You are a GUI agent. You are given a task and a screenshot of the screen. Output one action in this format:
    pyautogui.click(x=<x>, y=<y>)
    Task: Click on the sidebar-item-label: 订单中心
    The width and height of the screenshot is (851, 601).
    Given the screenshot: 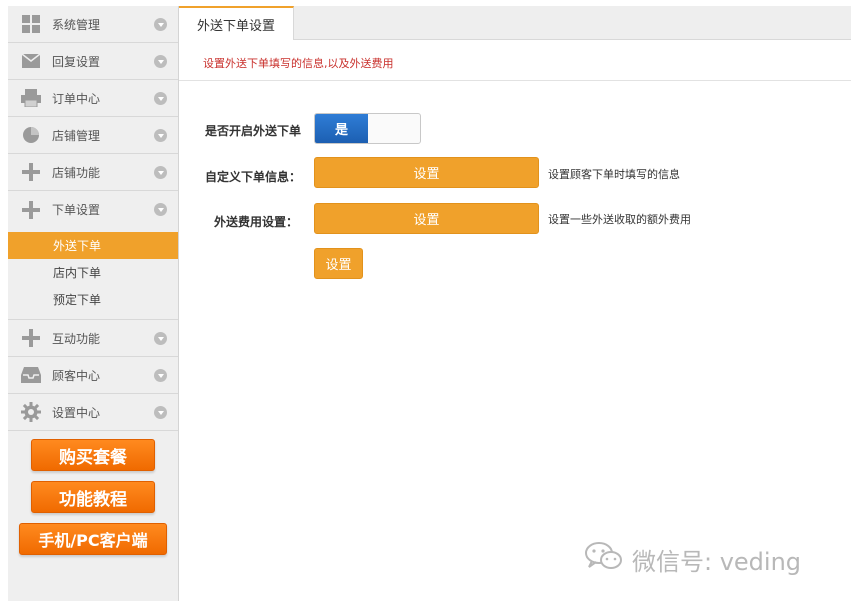 What is the action you would take?
    pyautogui.click(x=76, y=98)
    